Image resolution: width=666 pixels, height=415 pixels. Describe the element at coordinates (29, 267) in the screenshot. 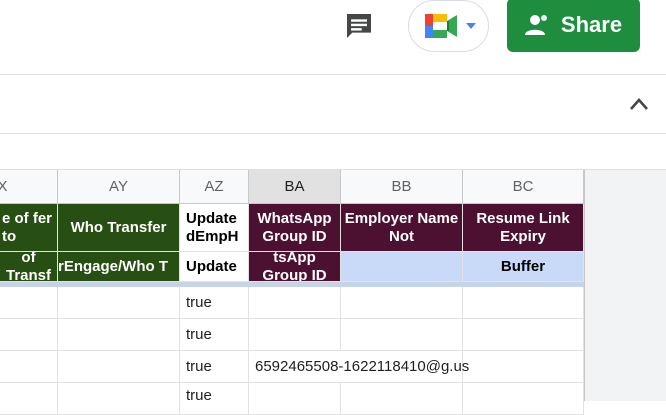

I see `header-cell-x-2: of Transf` at that location.